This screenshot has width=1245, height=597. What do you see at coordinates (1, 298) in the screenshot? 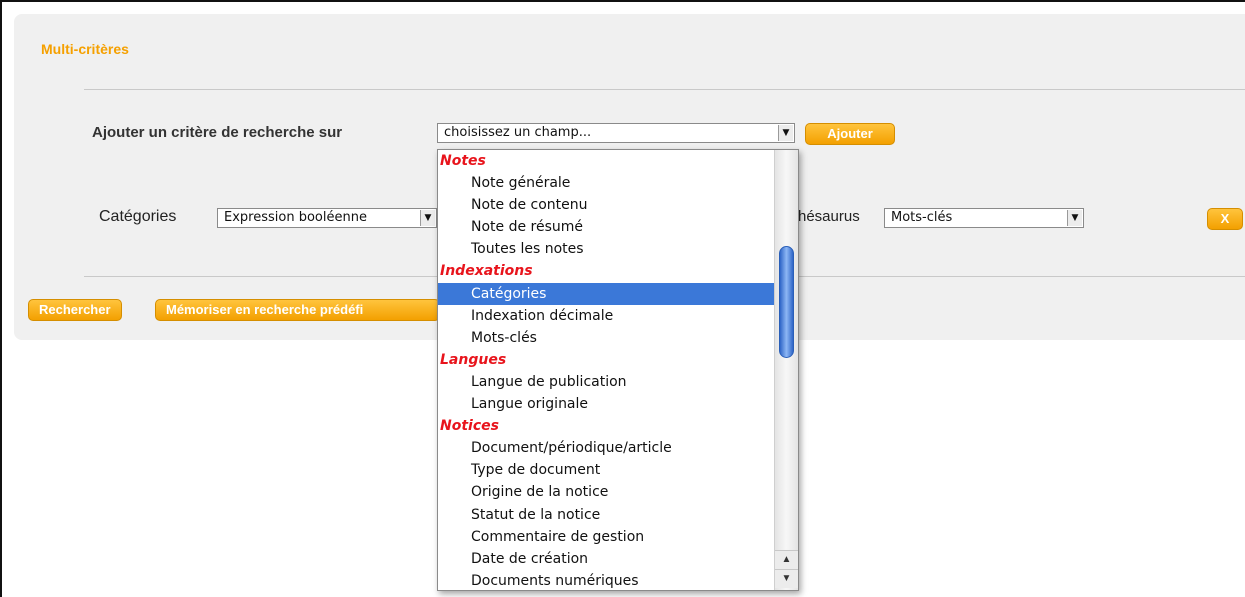
I see `window-border-left` at bounding box center [1, 298].